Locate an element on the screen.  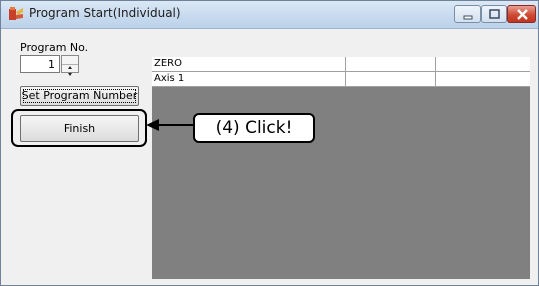
title-bar: Program Start(Individual) is located at coordinates (269, 15).